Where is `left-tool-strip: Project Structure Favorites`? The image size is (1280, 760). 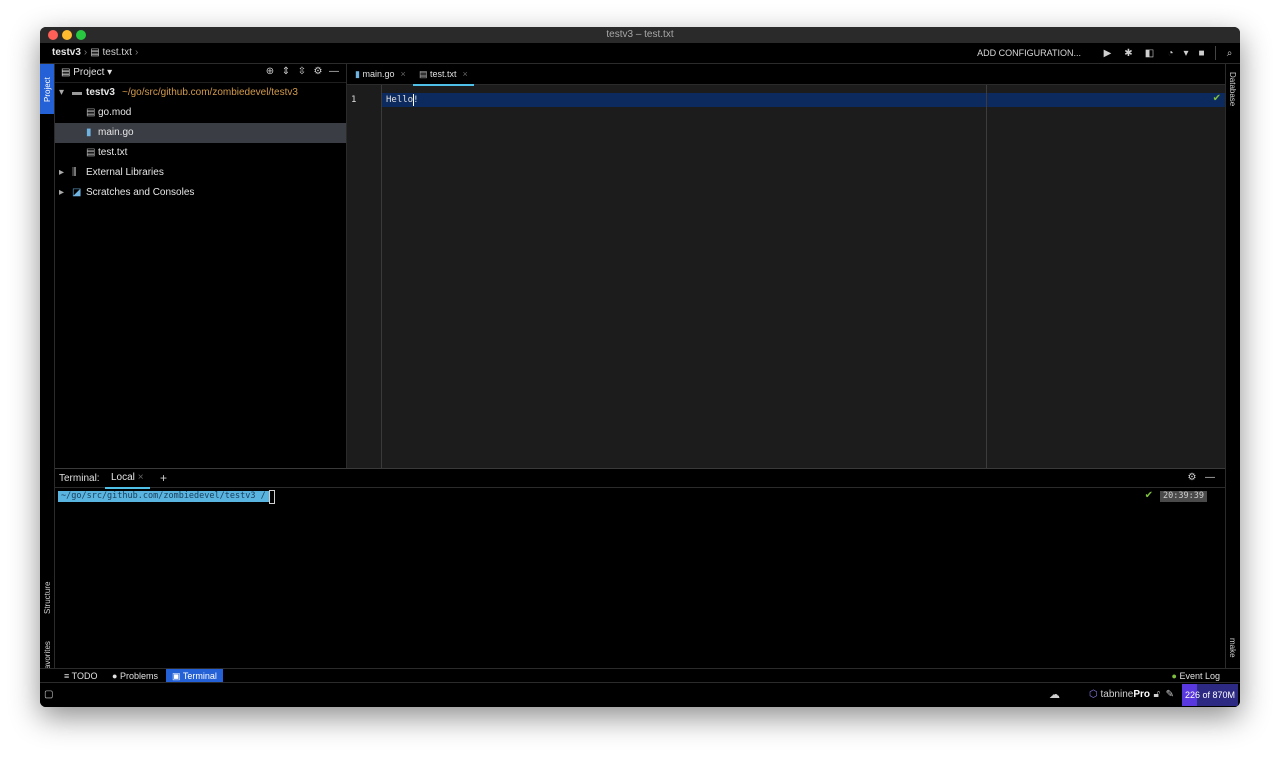
left-tool-strip: Project Structure Favorites is located at coordinates (47, 369).